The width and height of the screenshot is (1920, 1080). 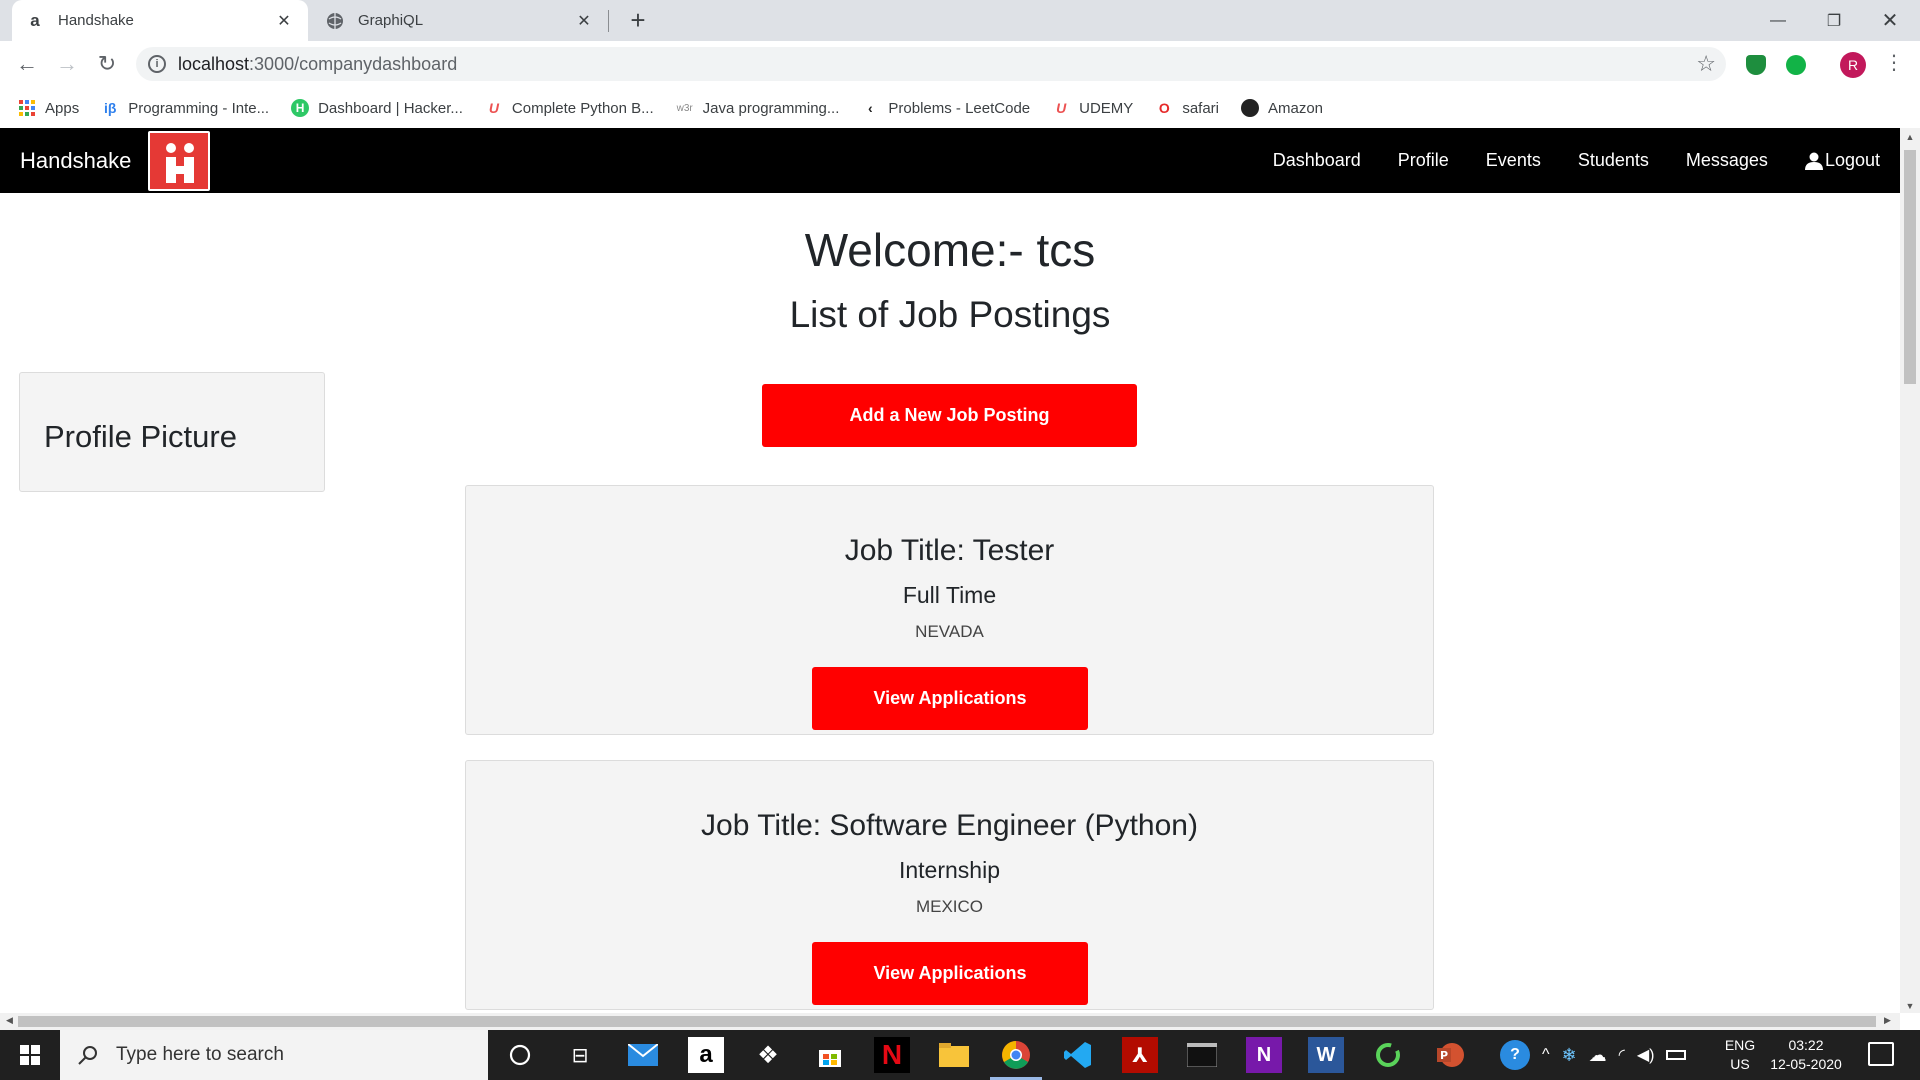 I want to click on start-button, so click(x=30, y=1055).